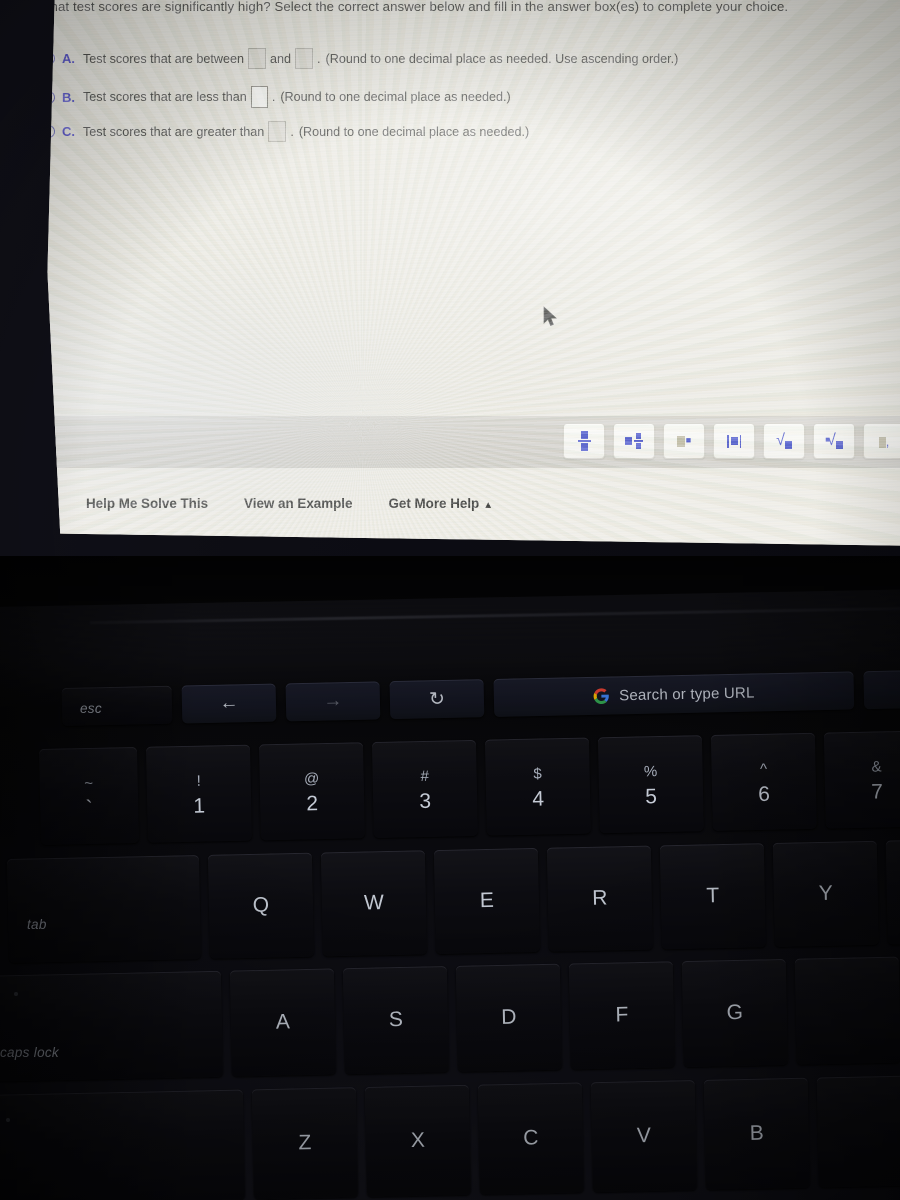 The width and height of the screenshot is (900, 1200). What do you see at coordinates (763, 781) in the screenshot?
I see `key-6: ^ 6` at bounding box center [763, 781].